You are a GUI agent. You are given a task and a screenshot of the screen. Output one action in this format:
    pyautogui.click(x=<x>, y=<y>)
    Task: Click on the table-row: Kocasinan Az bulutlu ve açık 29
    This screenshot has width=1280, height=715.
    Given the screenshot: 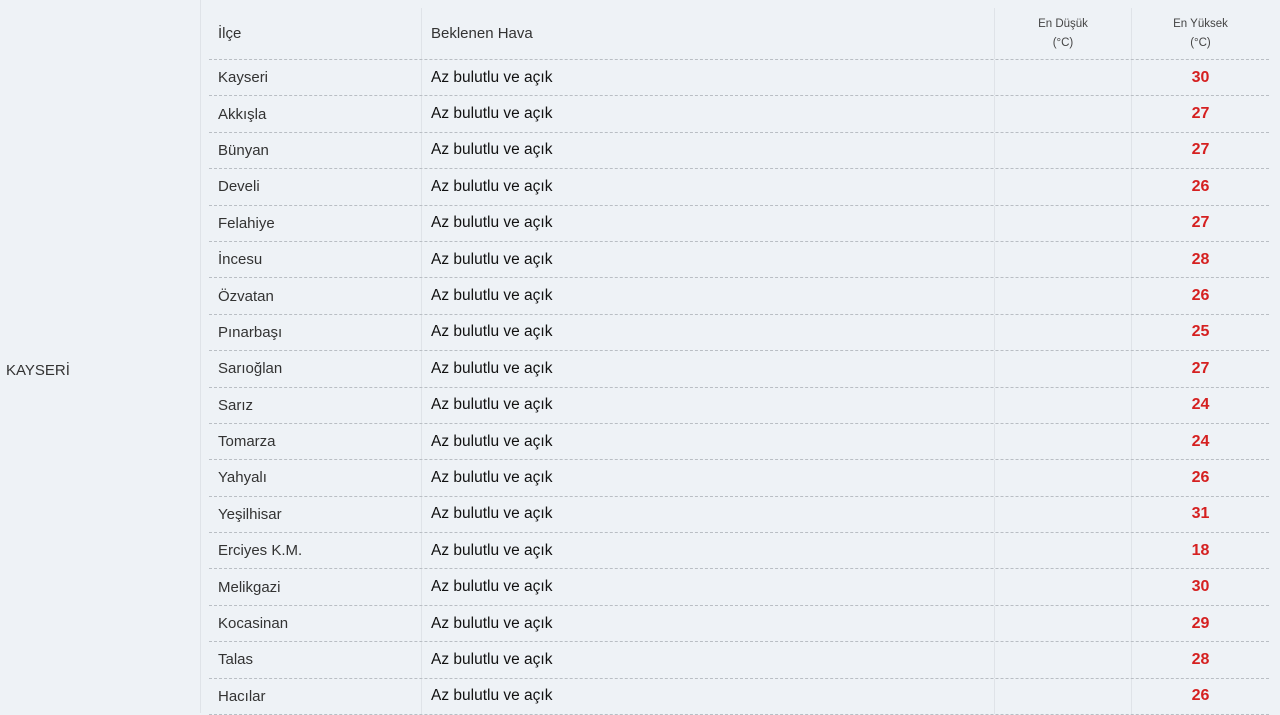 What is the action you would take?
    pyautogui.click(x=739, y=624)
    